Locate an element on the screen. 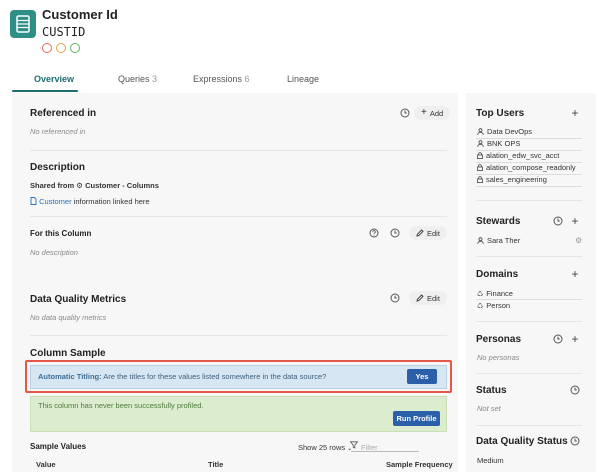  list-item: ♺ Finance is located at coordinates (495, 293).